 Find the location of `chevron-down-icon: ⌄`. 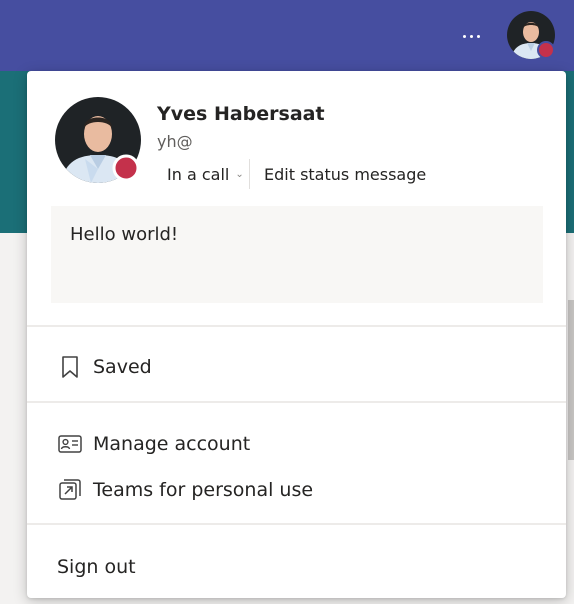

chevron-down-icon: ⌄ is located at coordinates (239, 174).